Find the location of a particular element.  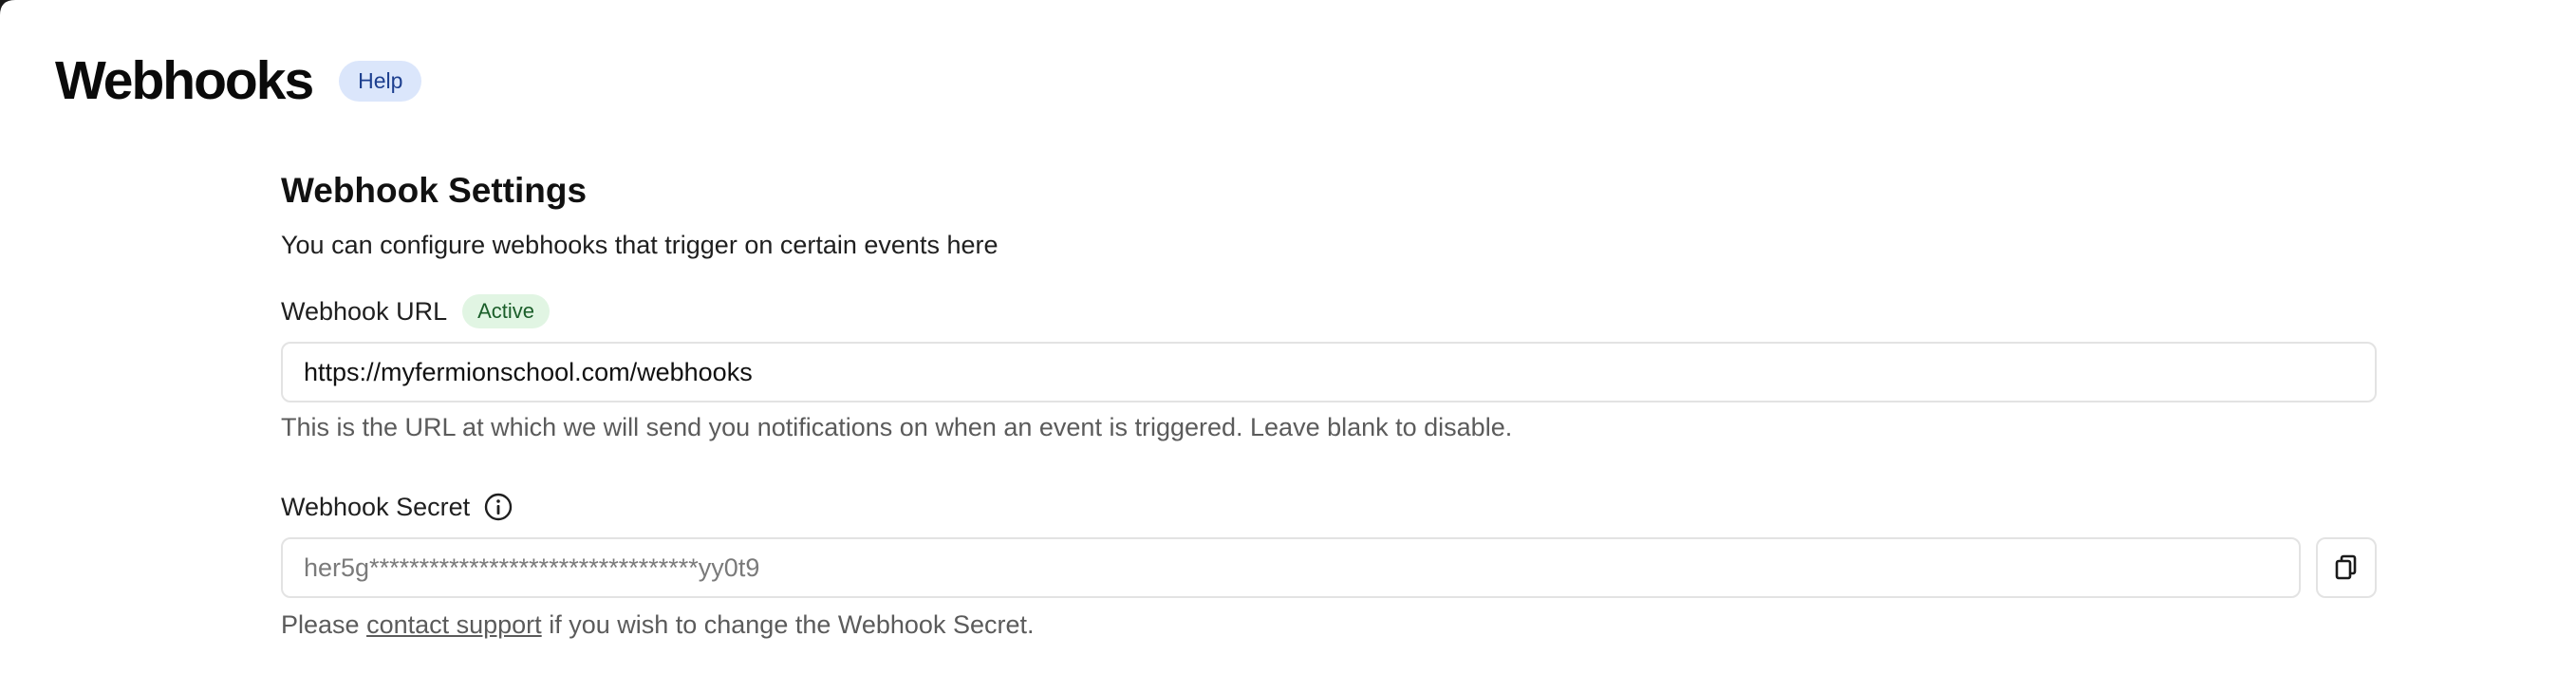

copy-icon is located at coordinates (2347, 567).